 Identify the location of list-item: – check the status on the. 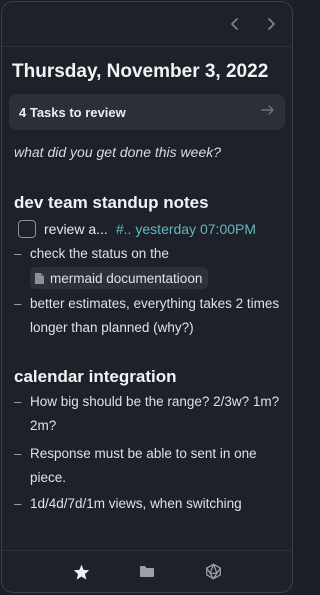
(148, 254).